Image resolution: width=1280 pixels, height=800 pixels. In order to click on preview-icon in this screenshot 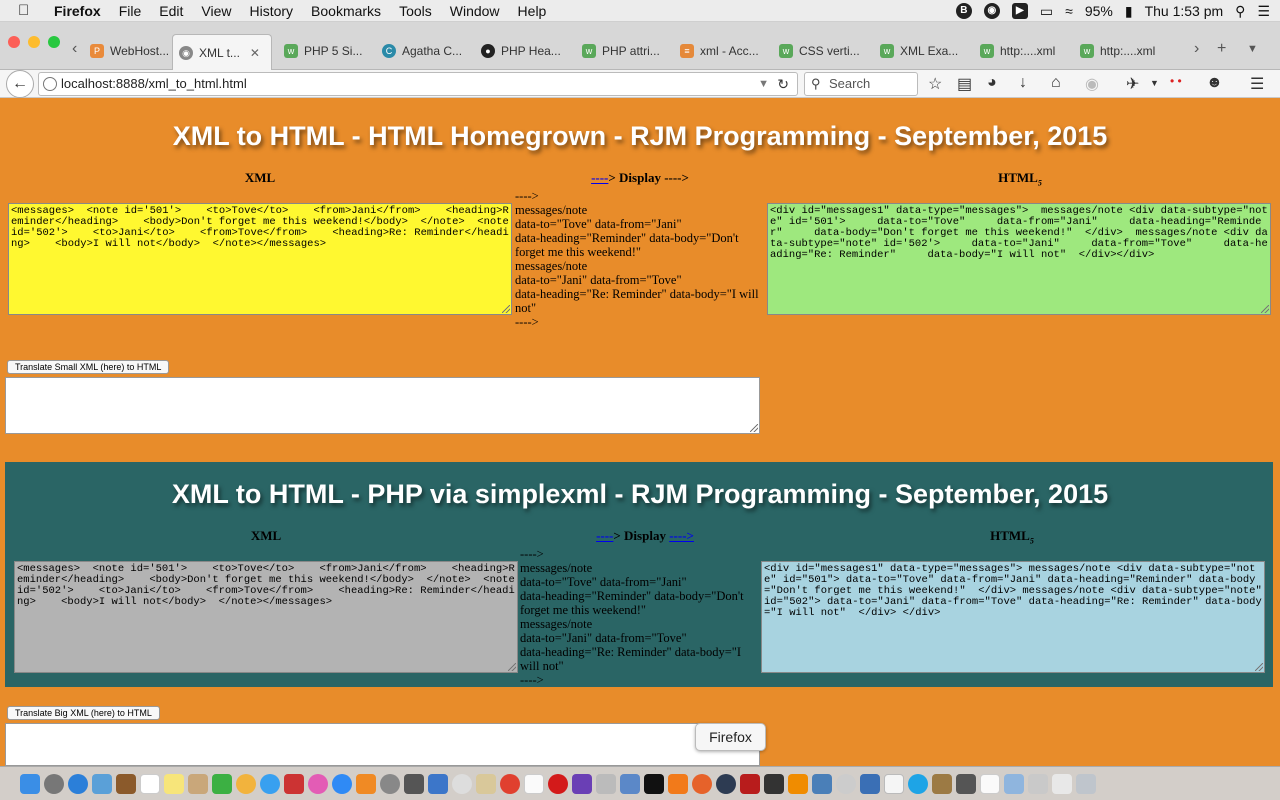, I will do `click(102, 783)`.